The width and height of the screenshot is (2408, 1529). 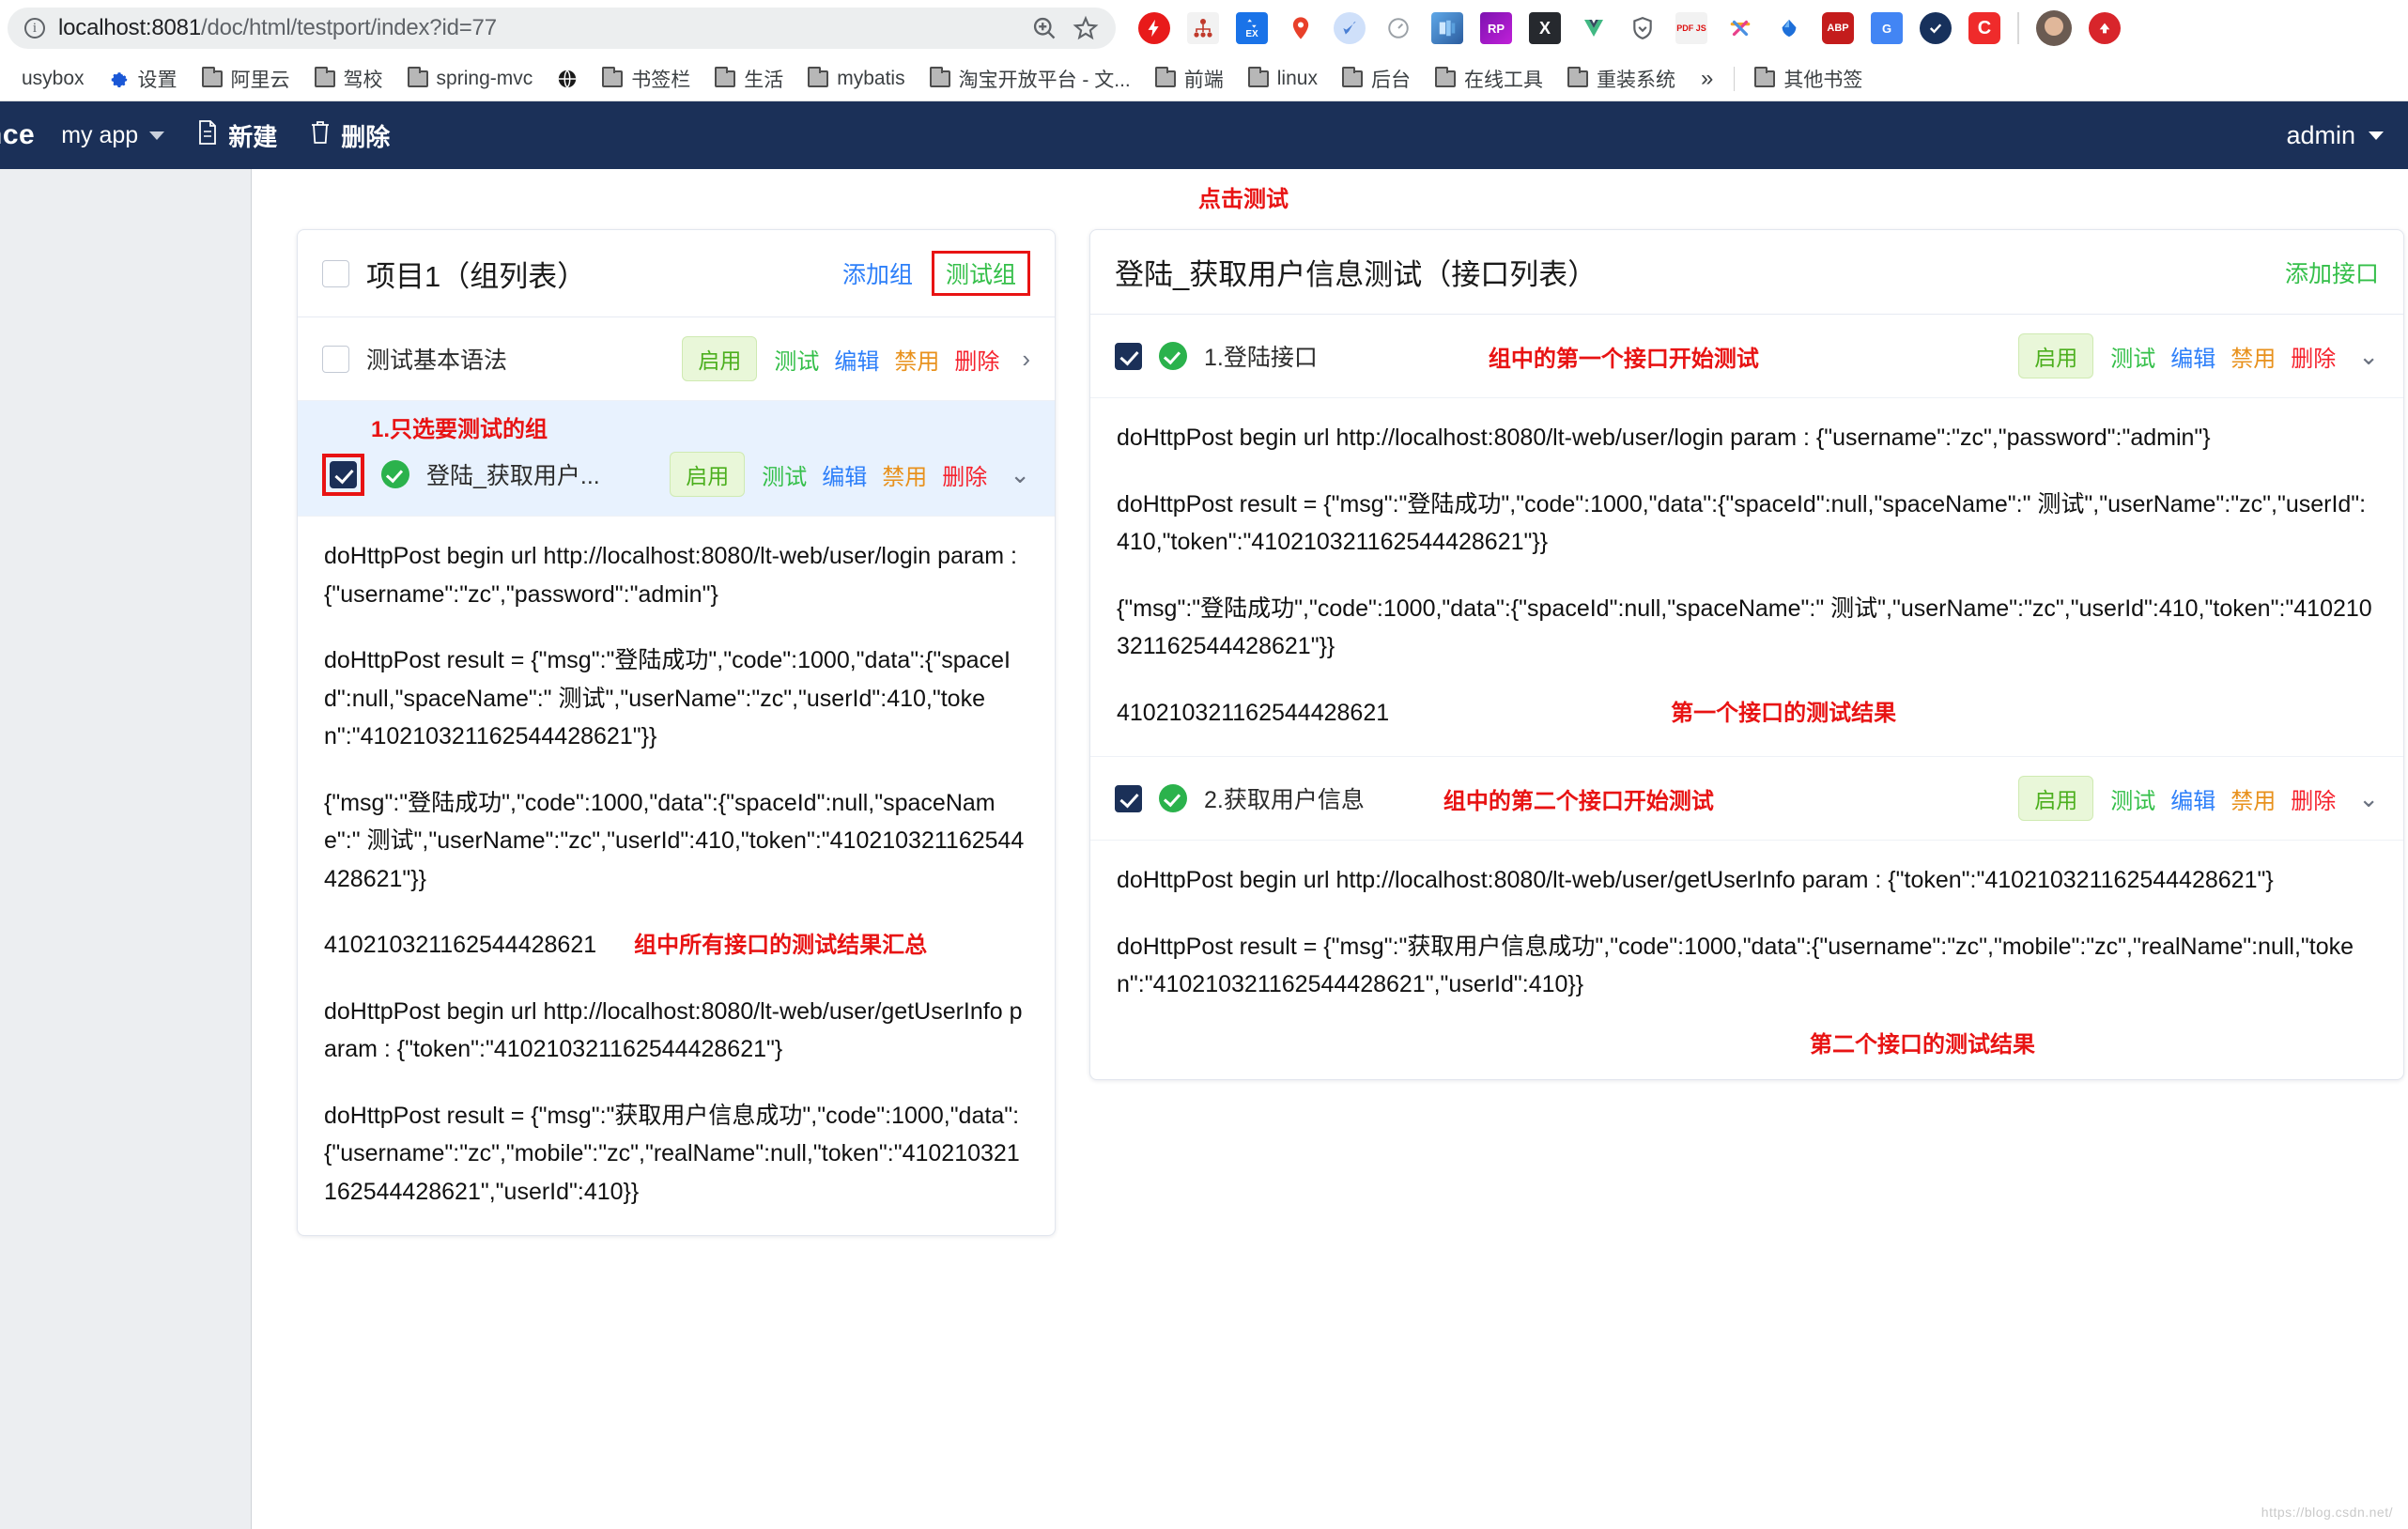 What do you see at coordinates (1936, 28) in the screenshot?
I see `extension-check-circle-icon` at bounding box center [1936, 28].